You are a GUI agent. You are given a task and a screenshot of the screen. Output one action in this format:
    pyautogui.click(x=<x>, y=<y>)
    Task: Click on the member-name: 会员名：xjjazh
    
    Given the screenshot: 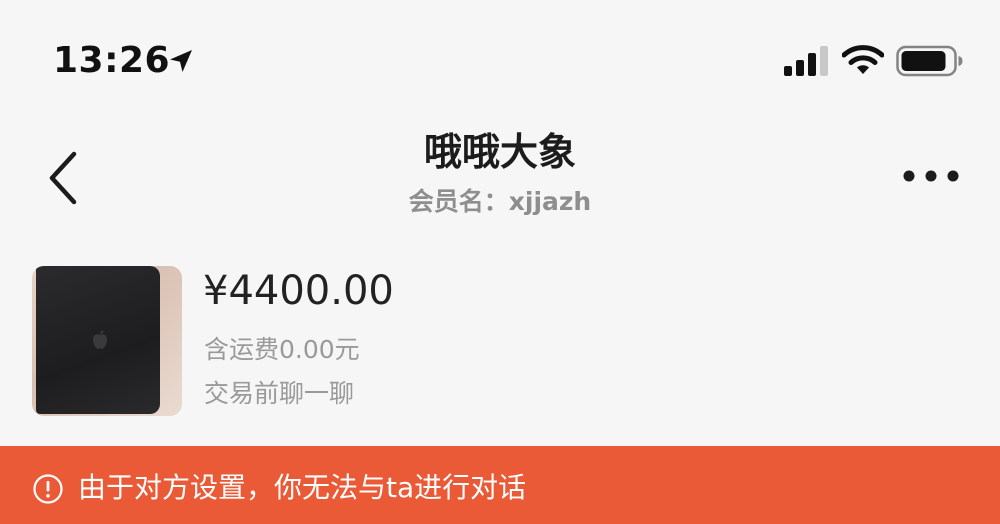 What is the action you would take?
    pyautogui.click(x=500, y=201)
    